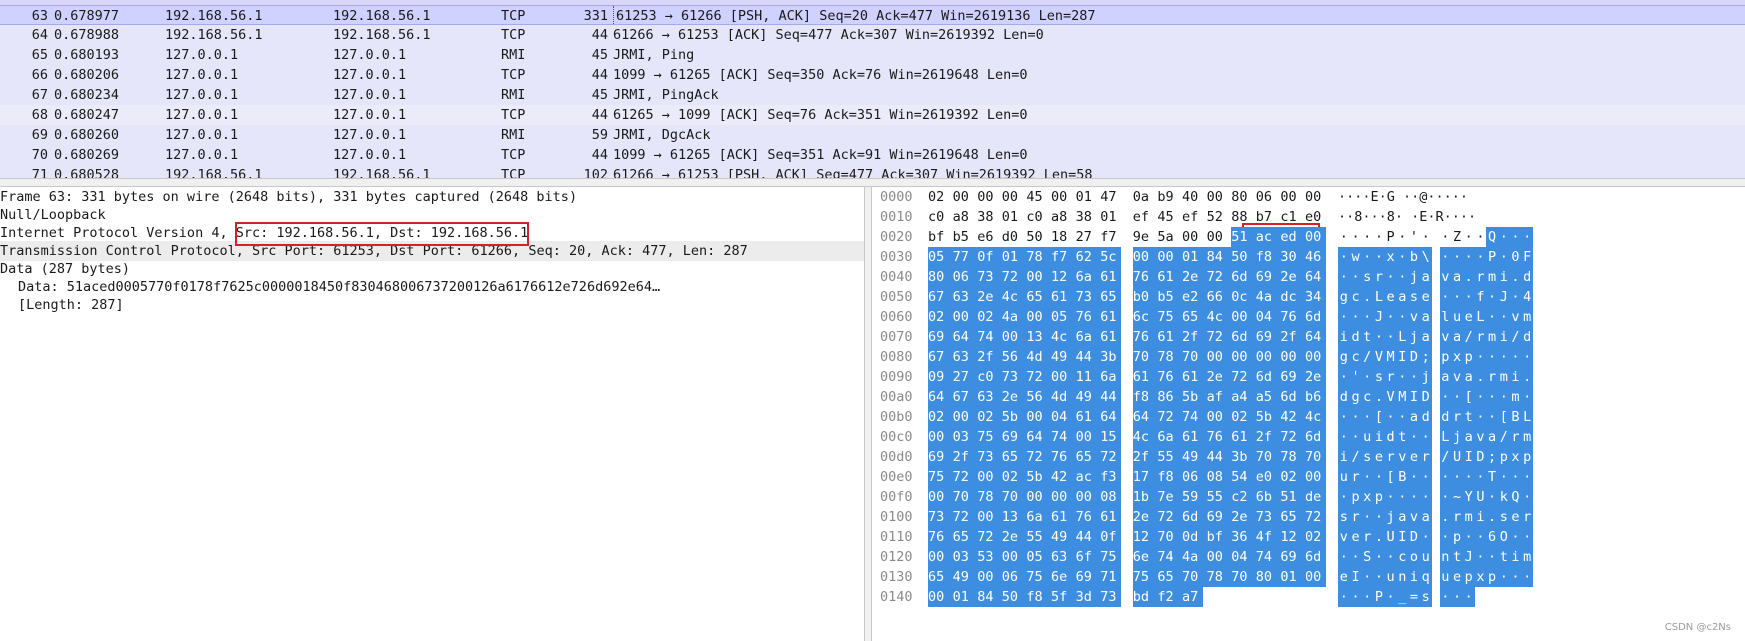 This screenshot has width=1745, height=641. What do you see at coordinates (1145, 477) in the screenshot?
I see `hex-byte: 17` at bounding box center [1145, 477].